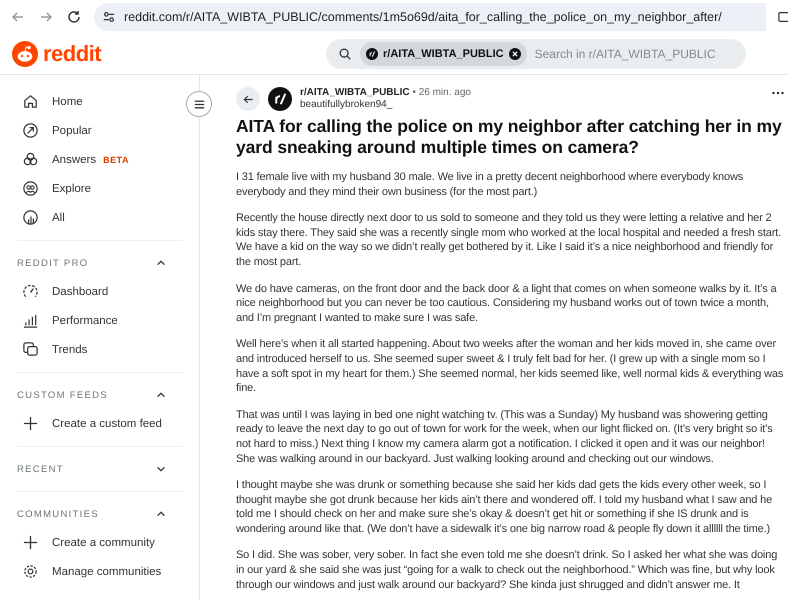 Image resolution: width=788 pixels, height=600 pixels. Describe the element at coordinates (108, 542) in the screenshot. I see `sidebar-item: Create a community` at that location.